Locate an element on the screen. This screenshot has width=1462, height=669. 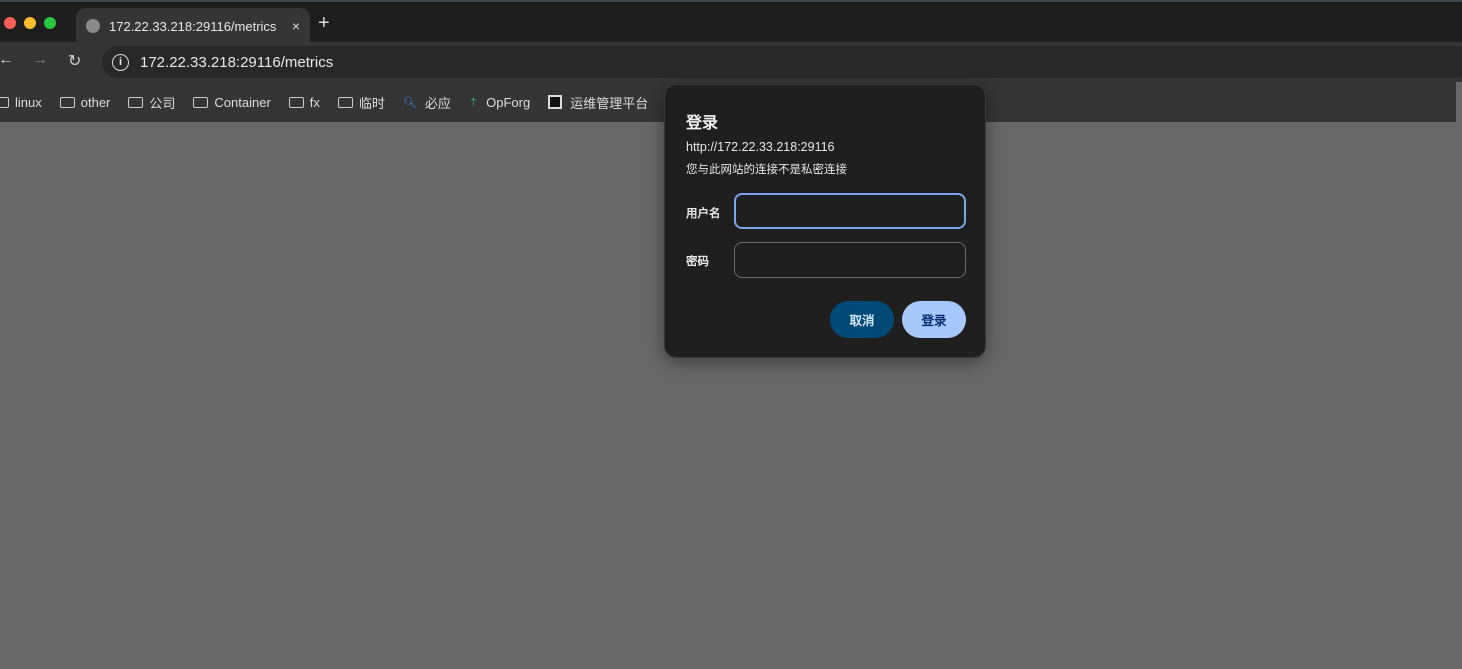
maximize-window-button is located at coordinates (50, 23).